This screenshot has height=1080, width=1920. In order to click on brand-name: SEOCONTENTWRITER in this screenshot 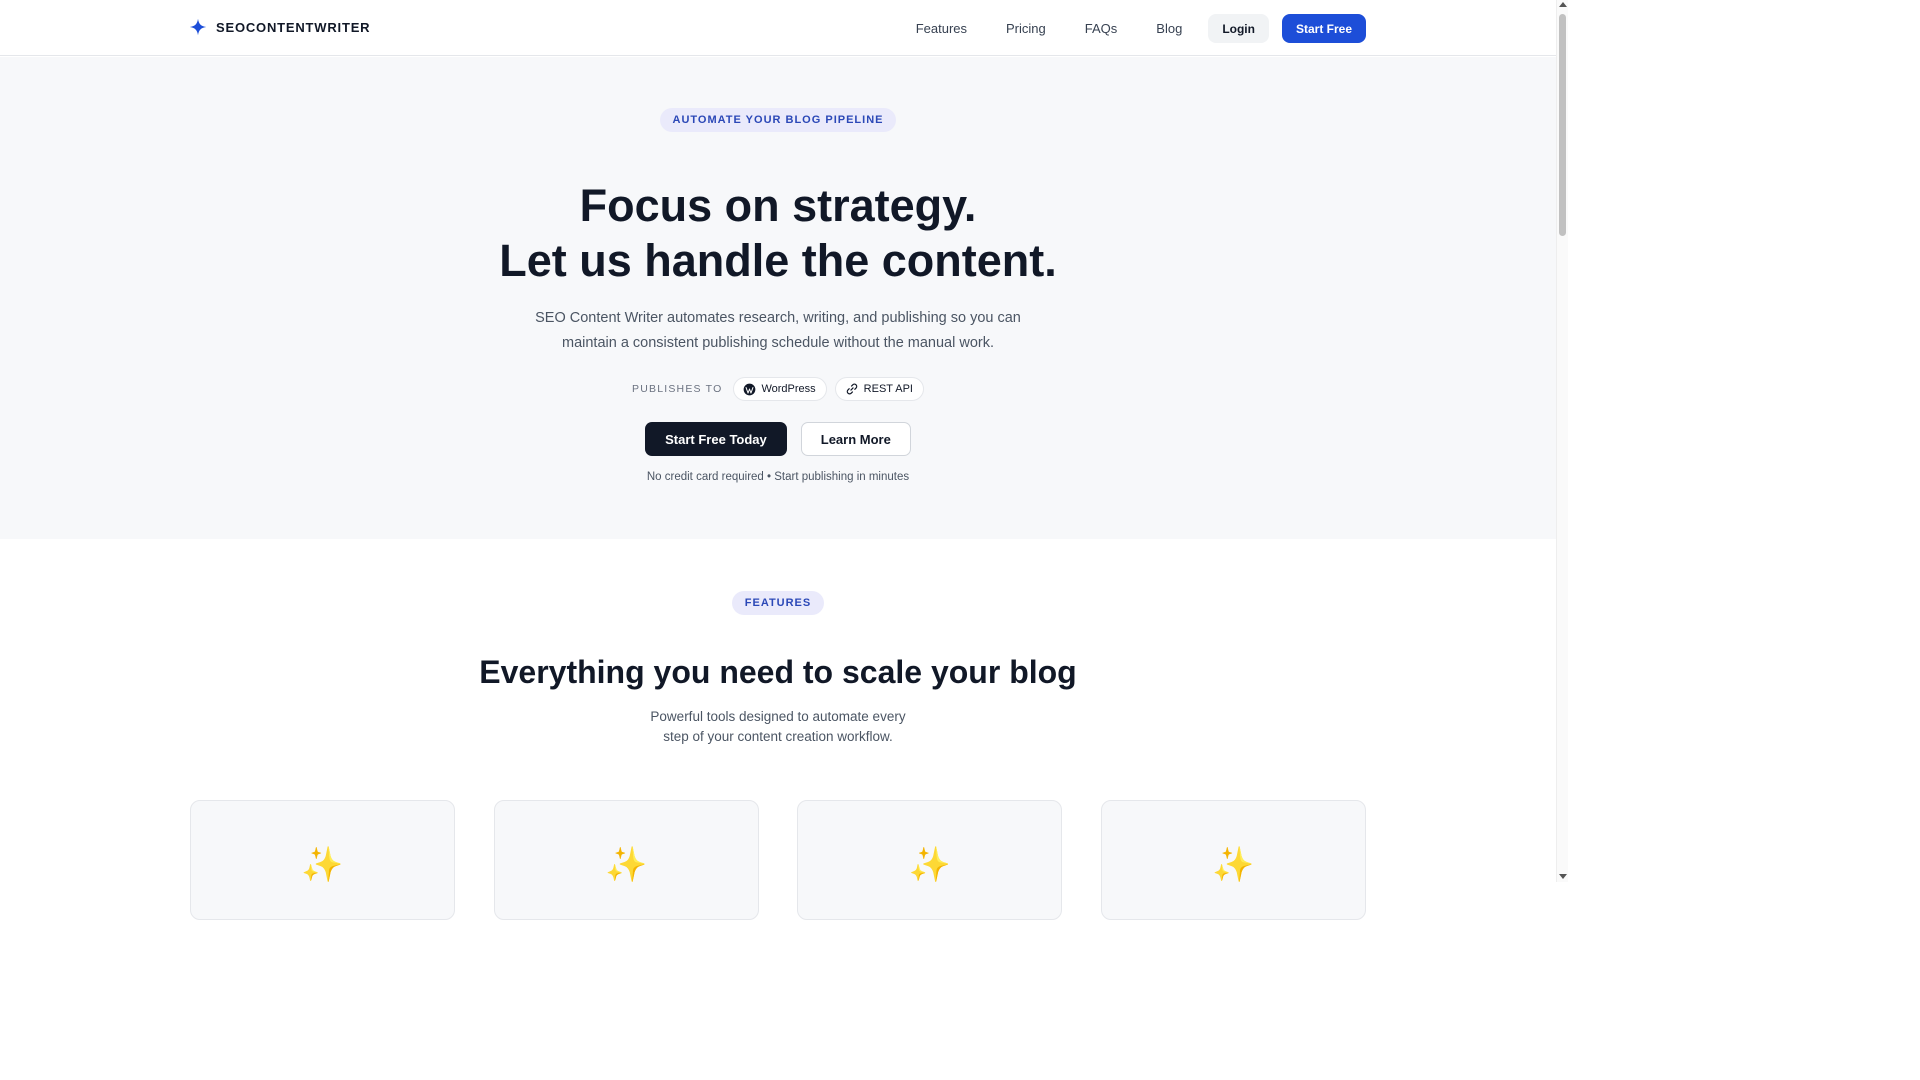, I will do `click(293, 27)`.